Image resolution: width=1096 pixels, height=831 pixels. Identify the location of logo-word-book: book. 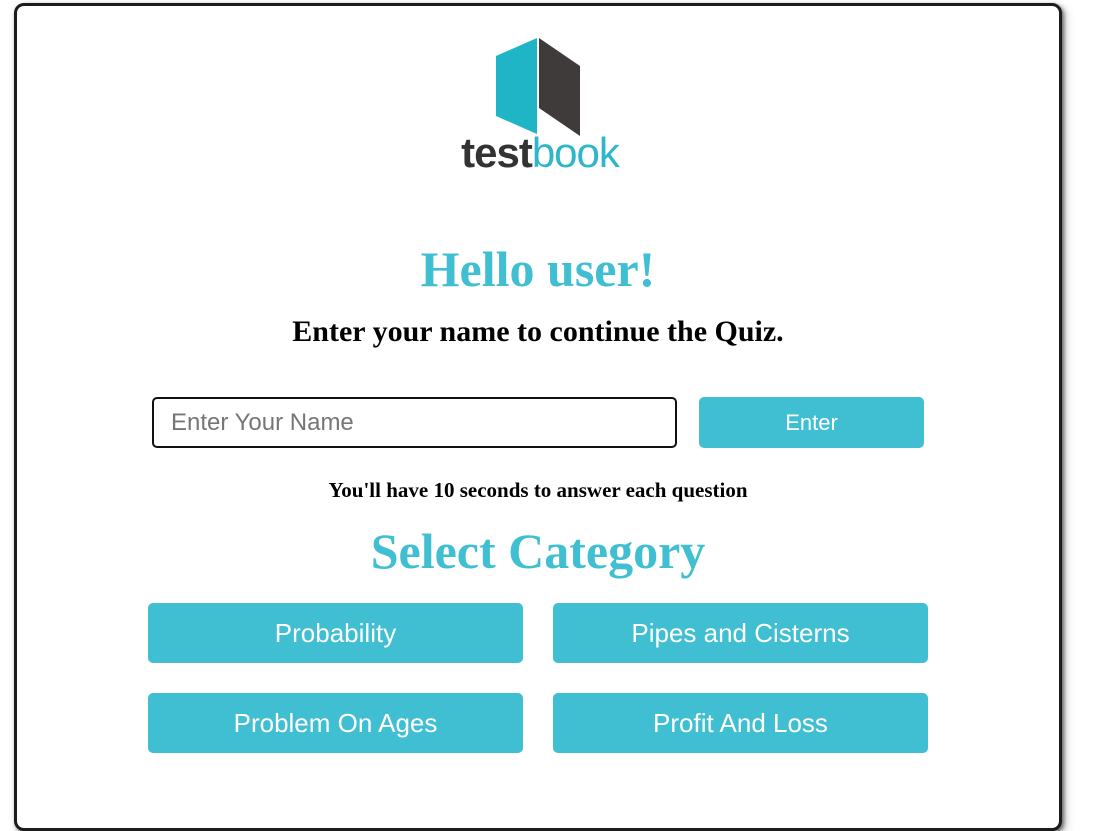
(575, 152).